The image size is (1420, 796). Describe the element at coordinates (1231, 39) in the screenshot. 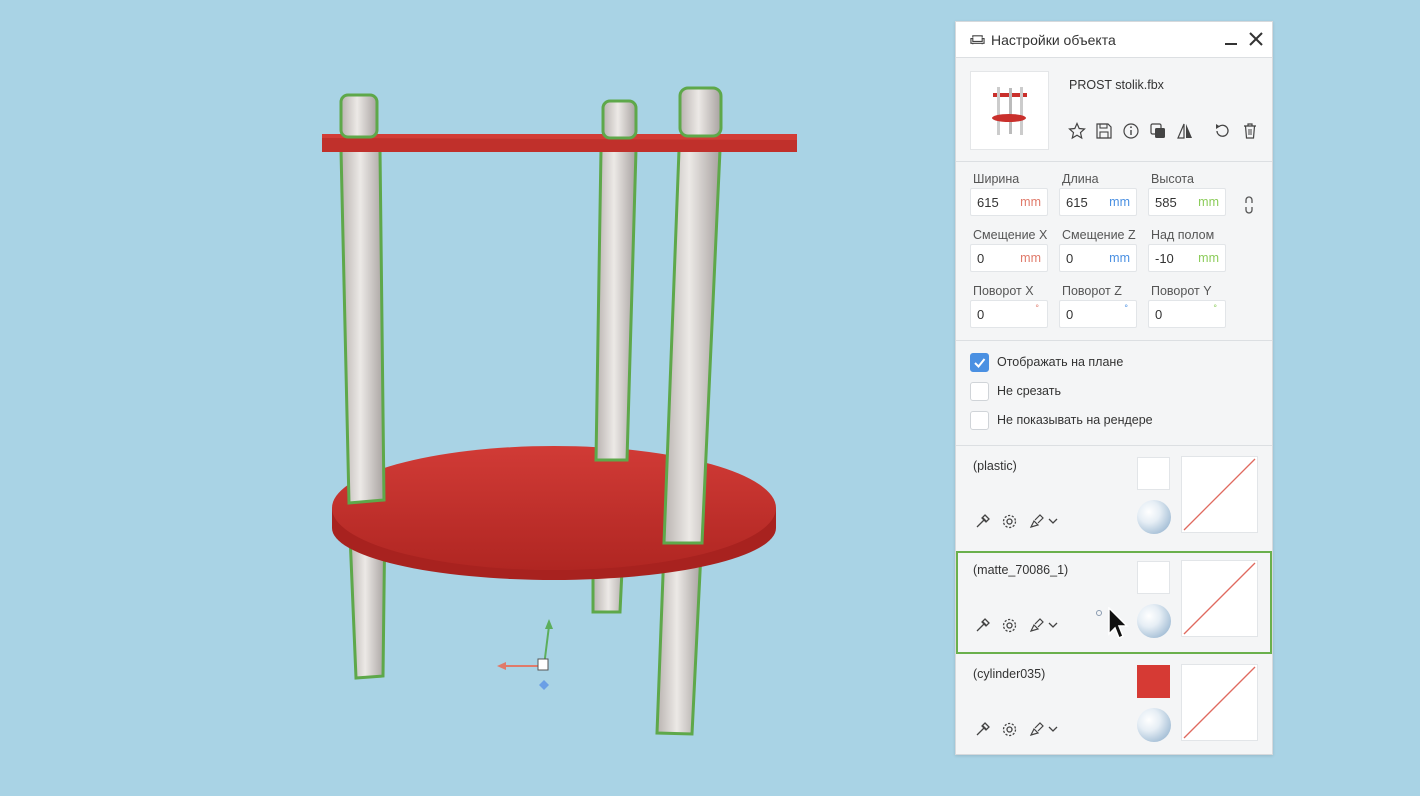

I see `minimize-icon` at that location.